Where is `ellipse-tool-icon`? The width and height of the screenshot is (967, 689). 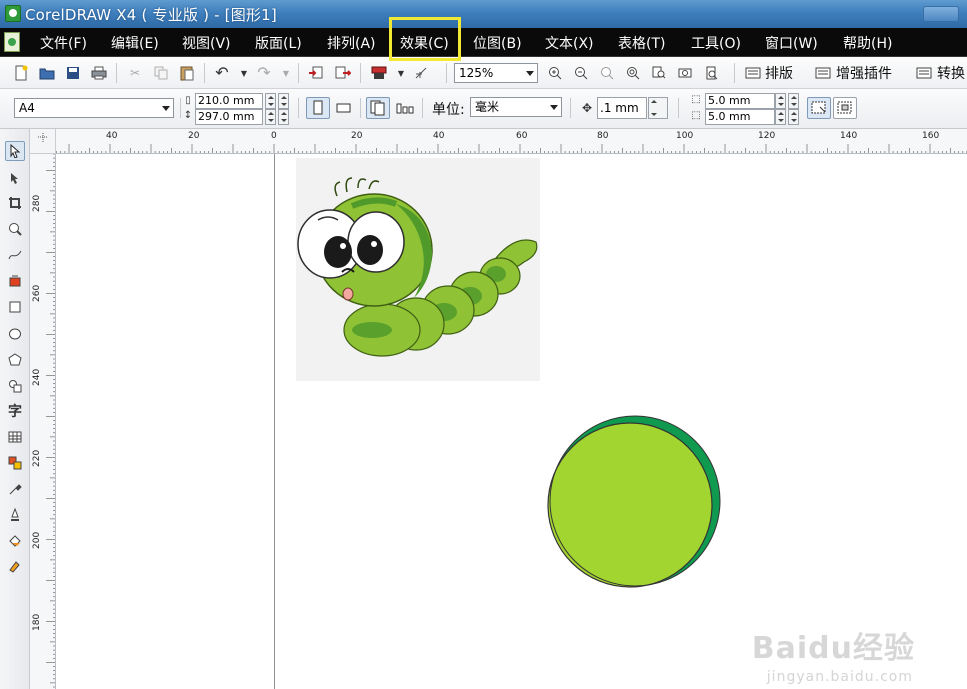
ellipse-tool-icon is located at coordinates (15, 334).